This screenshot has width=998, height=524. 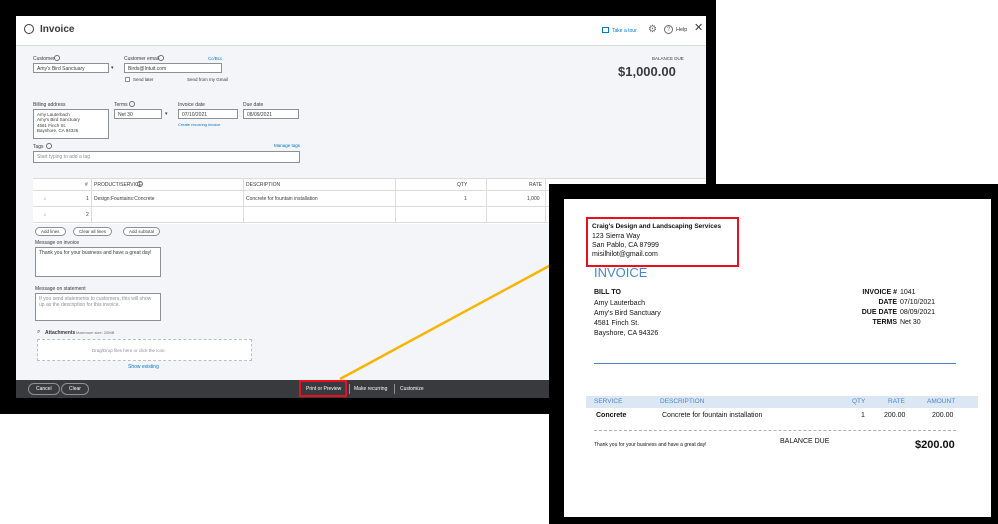 What do you see at coordinates (625, 254) in the screenshot?
I see `company-email: misilhilot@gmail.com` at bounding box center [625, 254].